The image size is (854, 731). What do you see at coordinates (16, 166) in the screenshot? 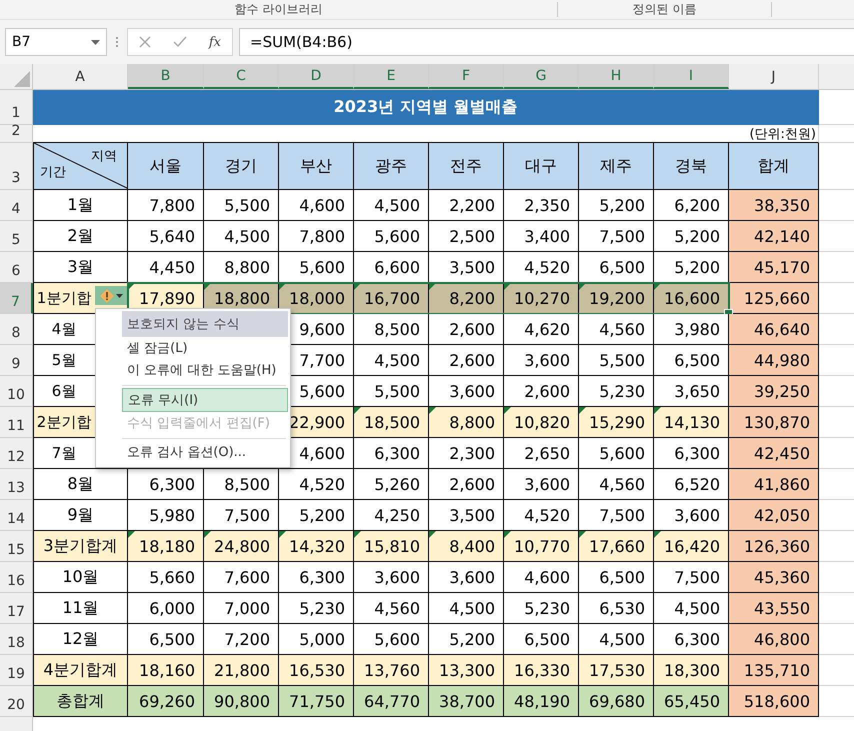
I see `row-header: 3` at bounding box center [16, 166].